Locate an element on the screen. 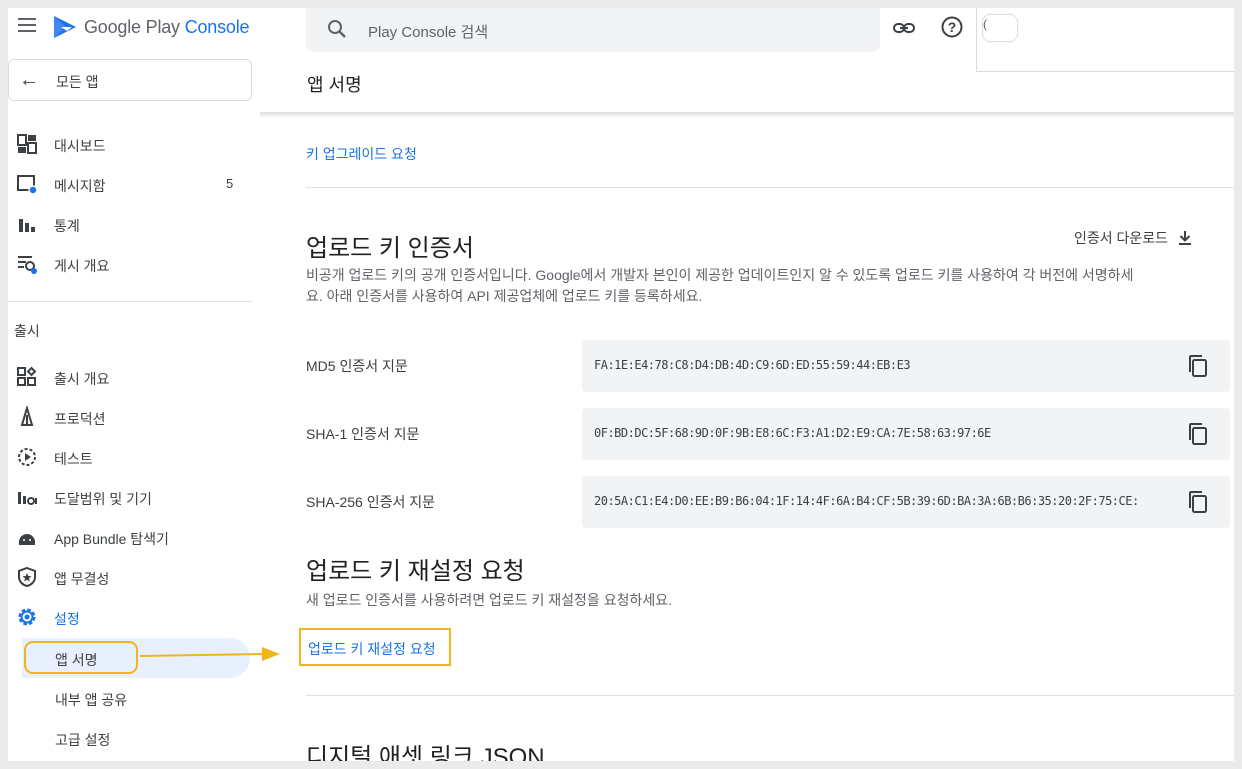 The width and height of the screenshot is (1242, 769). all-apps-button: ← 모든 앱 is located at coordinates (130, 80).